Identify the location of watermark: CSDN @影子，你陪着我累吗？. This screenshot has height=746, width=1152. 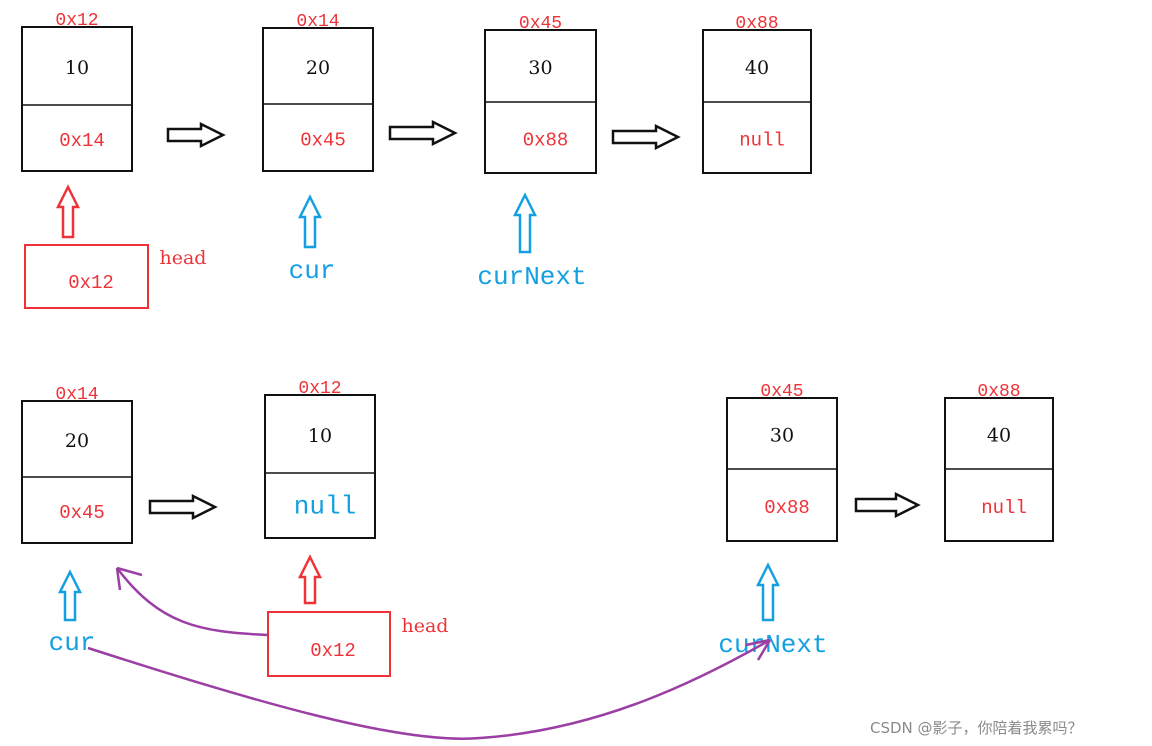
(976, 728).